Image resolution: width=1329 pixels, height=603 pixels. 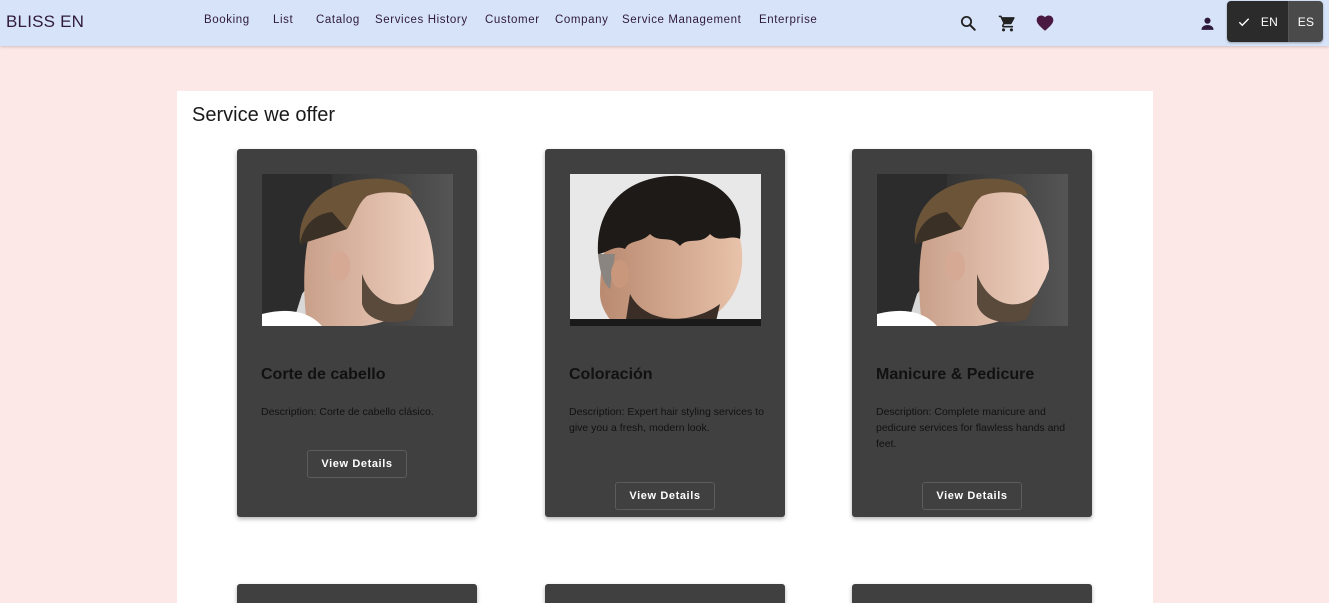 What do you see at coordinates (357, 333) in the screenshot?
I see `service-card: Corte de cabello Description` at bounding box center [357, 333].